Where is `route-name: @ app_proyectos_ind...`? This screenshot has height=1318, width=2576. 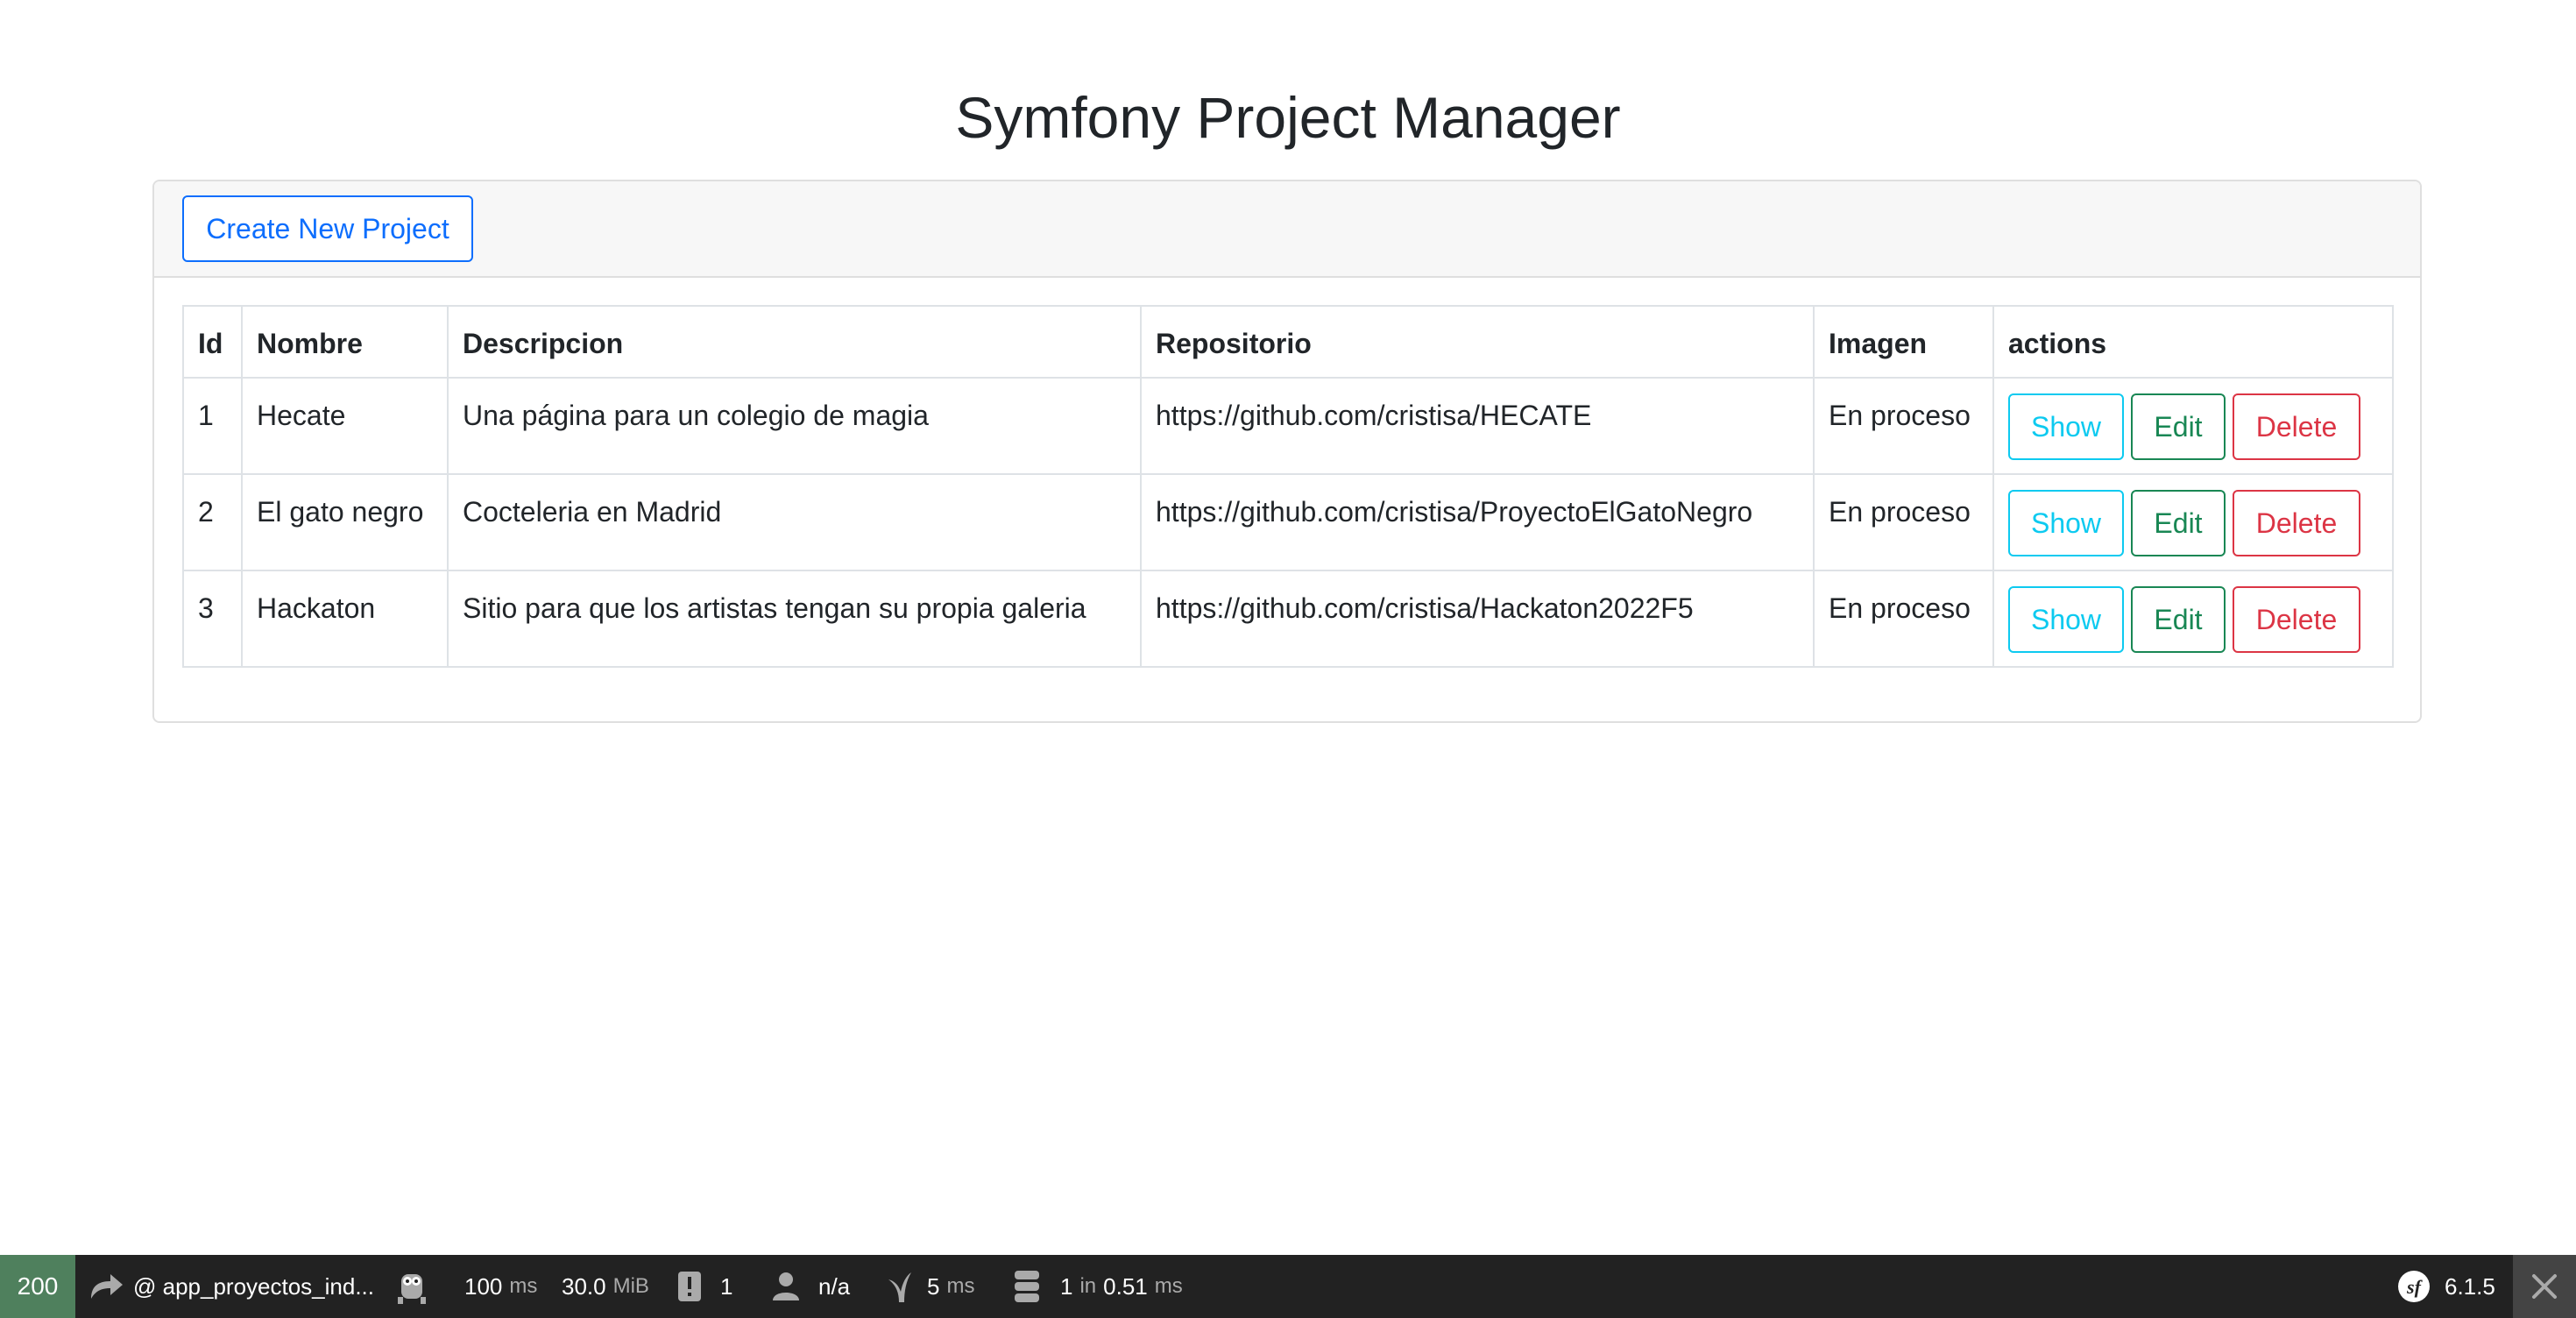 route-name: @ app_proyectos_ind... is located at coordinates (254, 1286).